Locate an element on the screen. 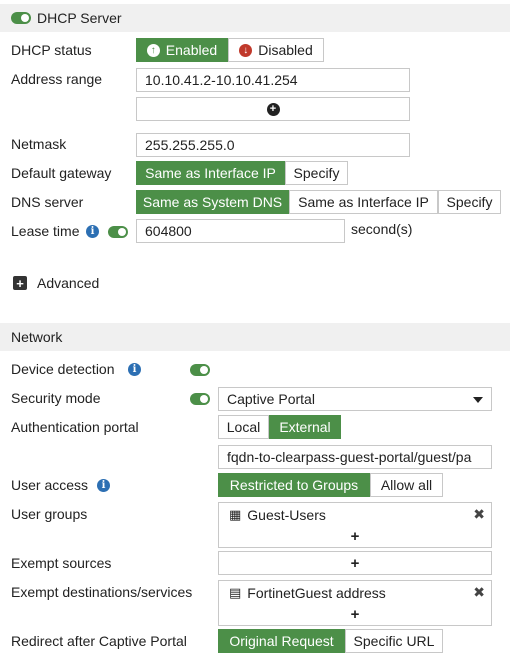 The width and height of the screenshot is (510, 668). address-icon: ▤ is located at coordinates (235, 592).